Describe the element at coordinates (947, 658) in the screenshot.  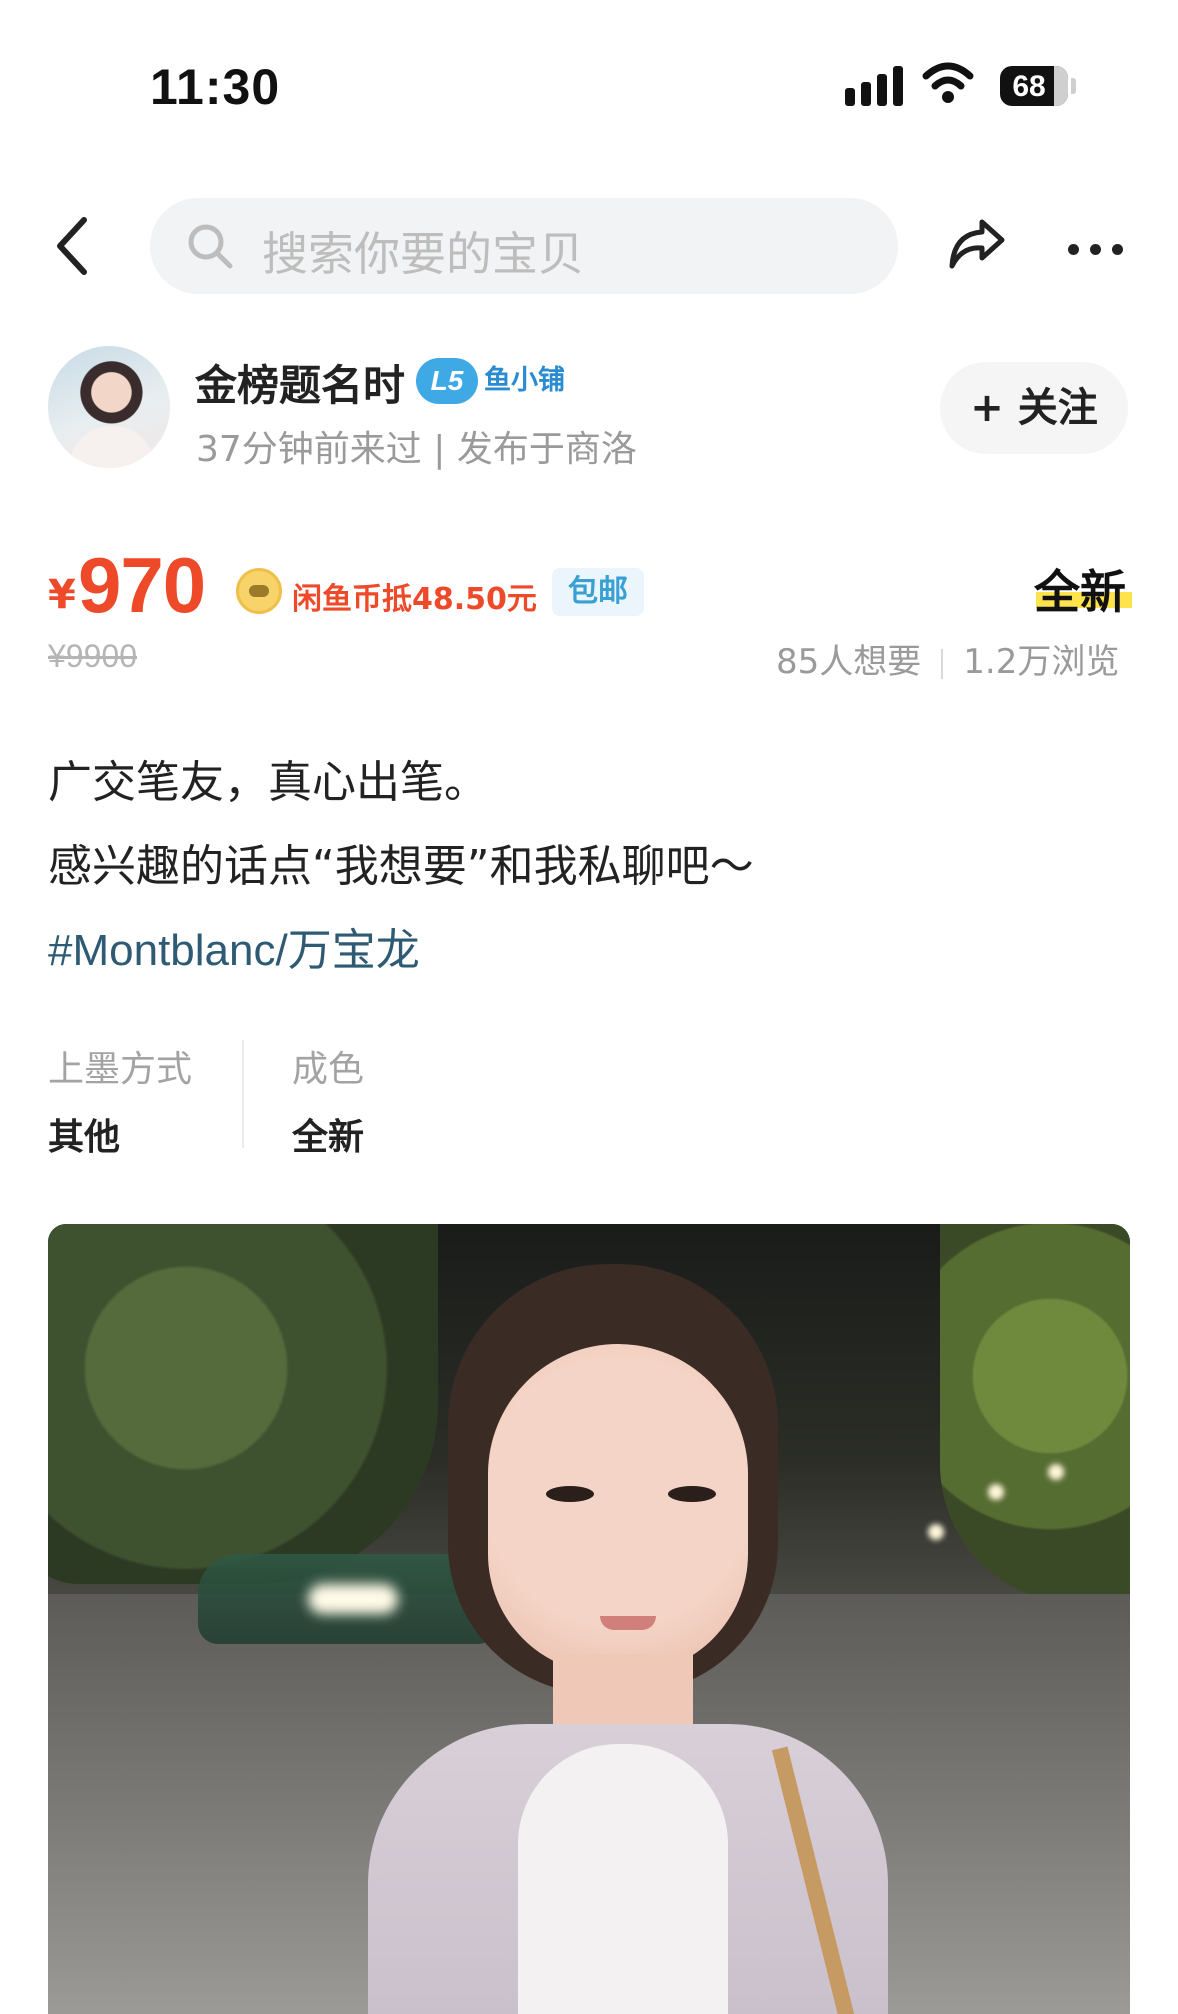
I see `item-stats: 85人想要 1.2万浏览` at that location.